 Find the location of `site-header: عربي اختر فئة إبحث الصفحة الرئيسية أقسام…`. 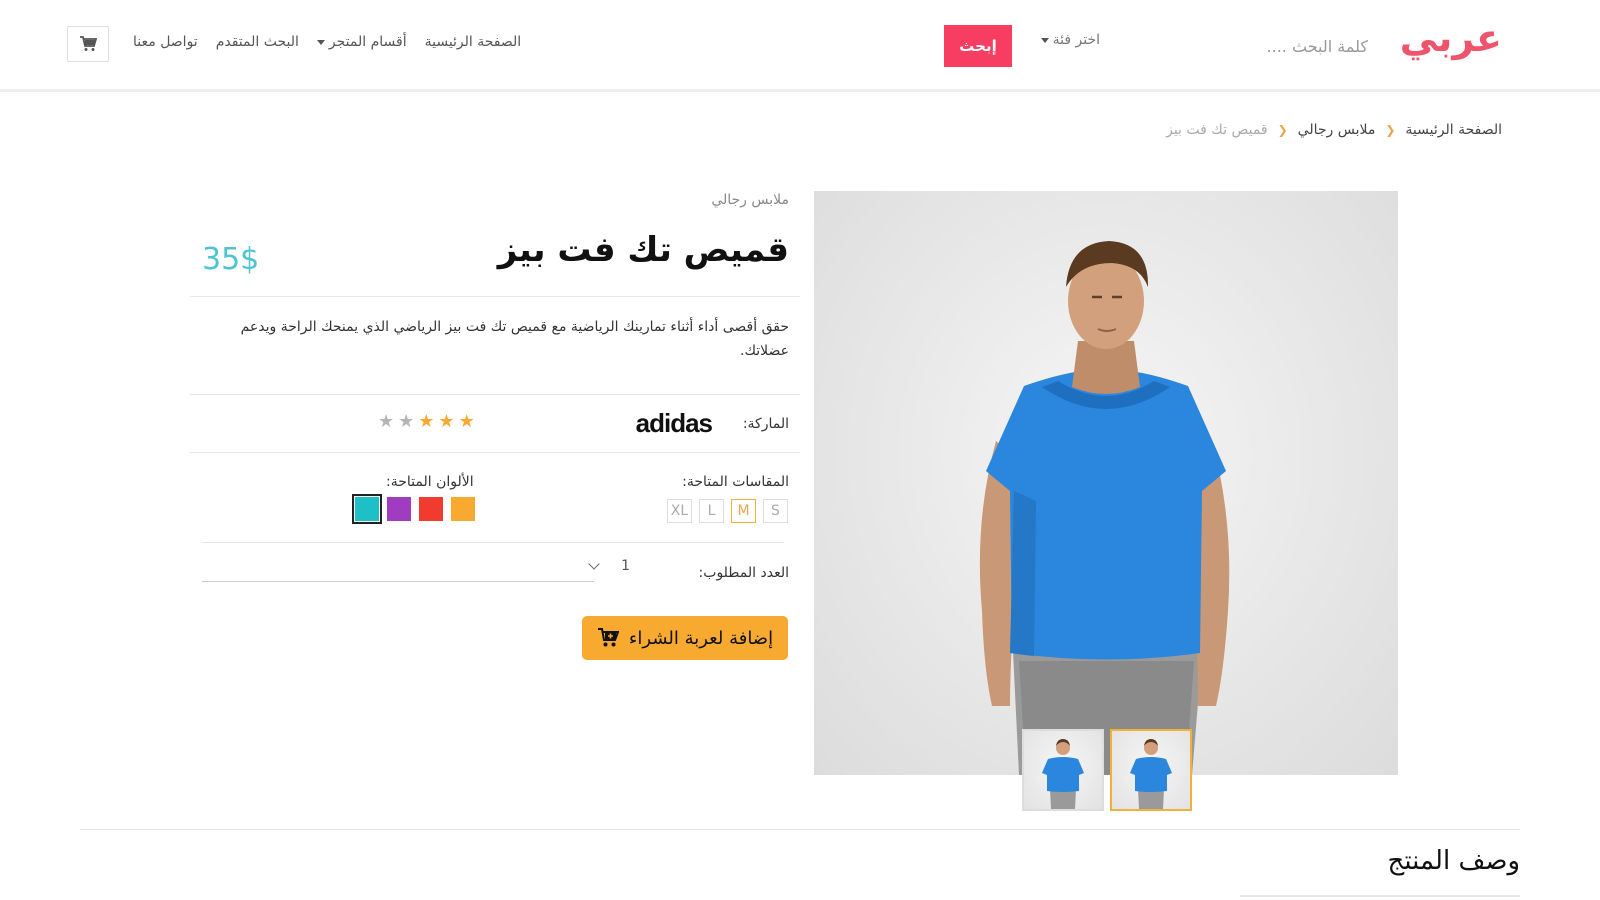

site-header: عربي اختر فئة إبحث الصفحة الرئيسية أقسام… is located at coordinates (800, 46).